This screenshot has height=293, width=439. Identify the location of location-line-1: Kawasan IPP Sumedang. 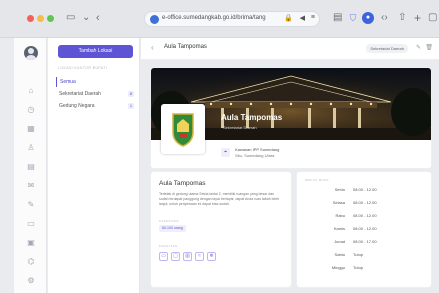
(257, 149).